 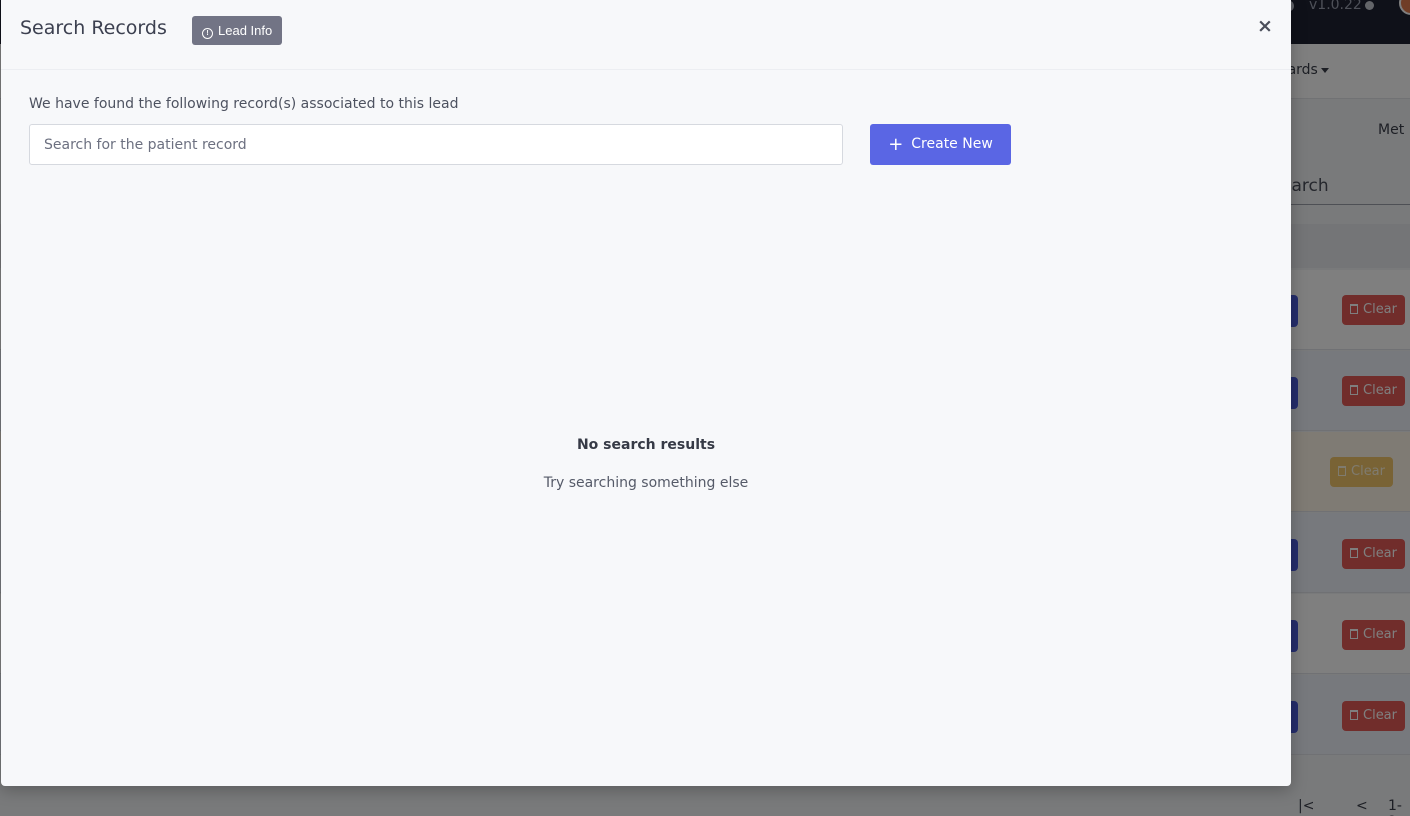 I want to click on info-icon: !, so click(x=207, y=33).